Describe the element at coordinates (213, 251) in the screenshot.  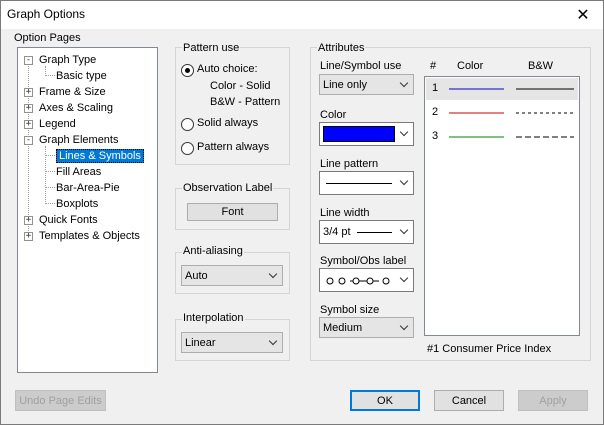
I see `anti-aliasing-label: Anti-aliasing` at that location.